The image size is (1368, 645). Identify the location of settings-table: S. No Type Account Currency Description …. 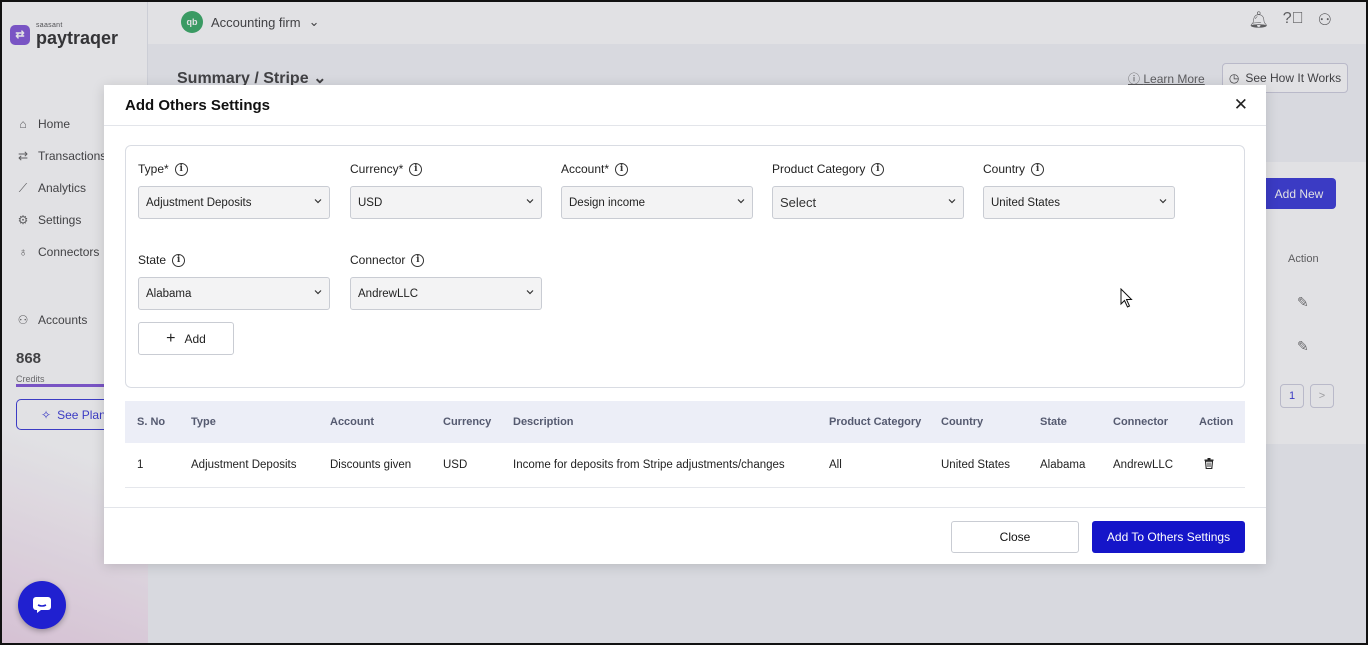
(685, 444).